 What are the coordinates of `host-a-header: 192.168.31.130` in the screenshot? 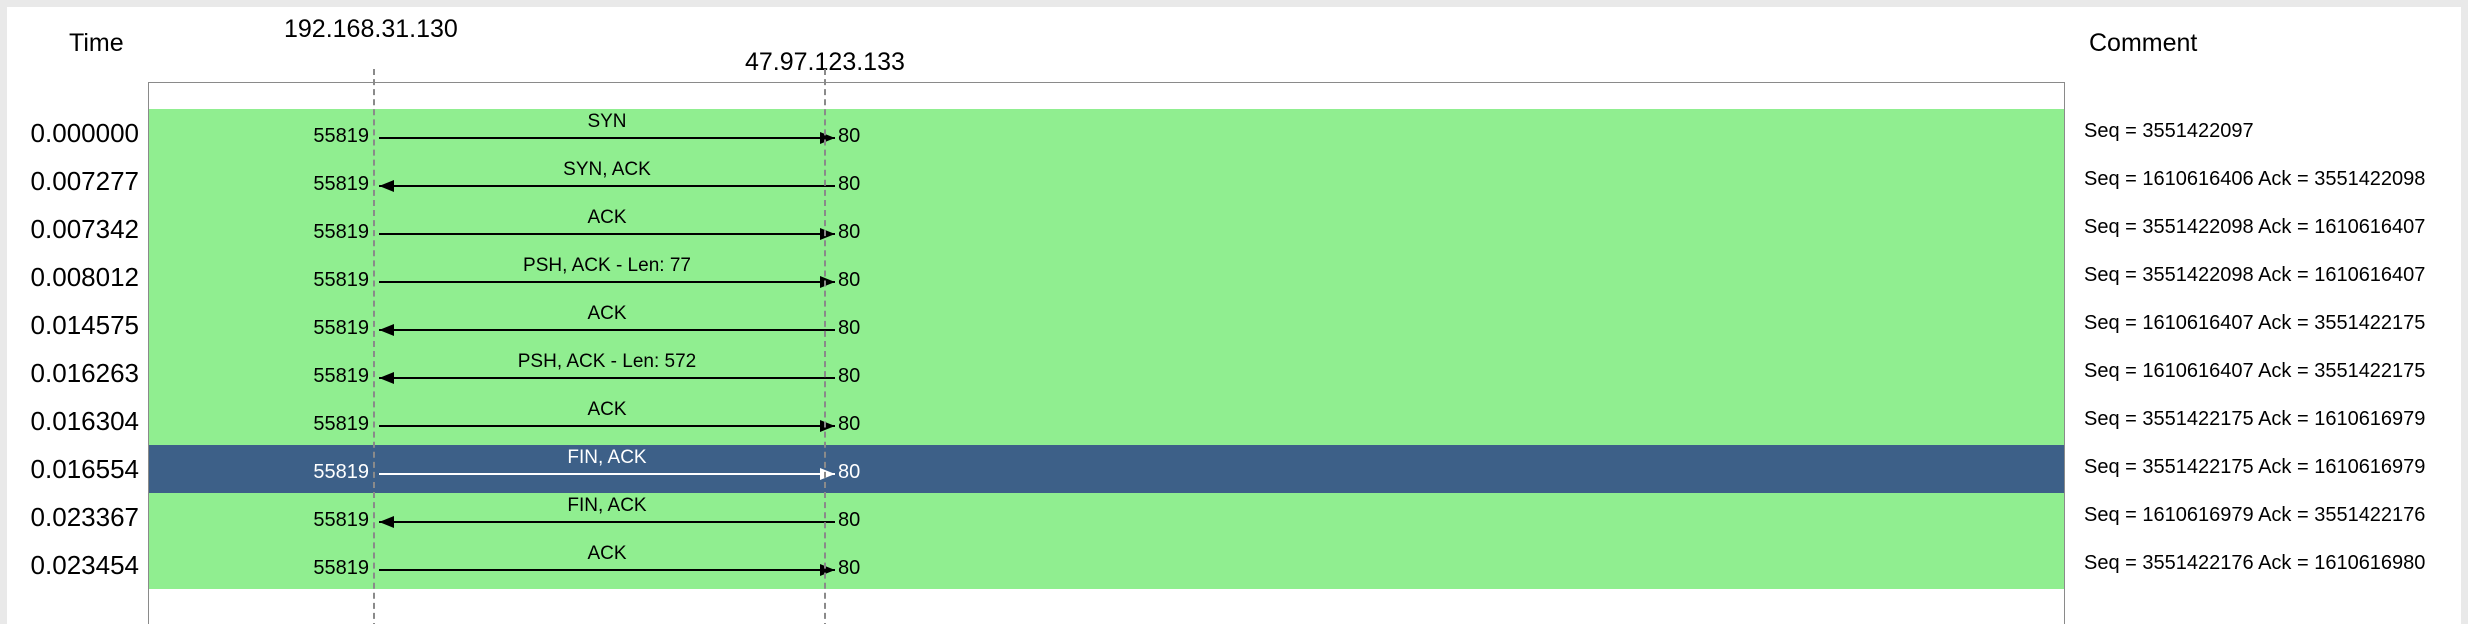 It's located at (371, 29).